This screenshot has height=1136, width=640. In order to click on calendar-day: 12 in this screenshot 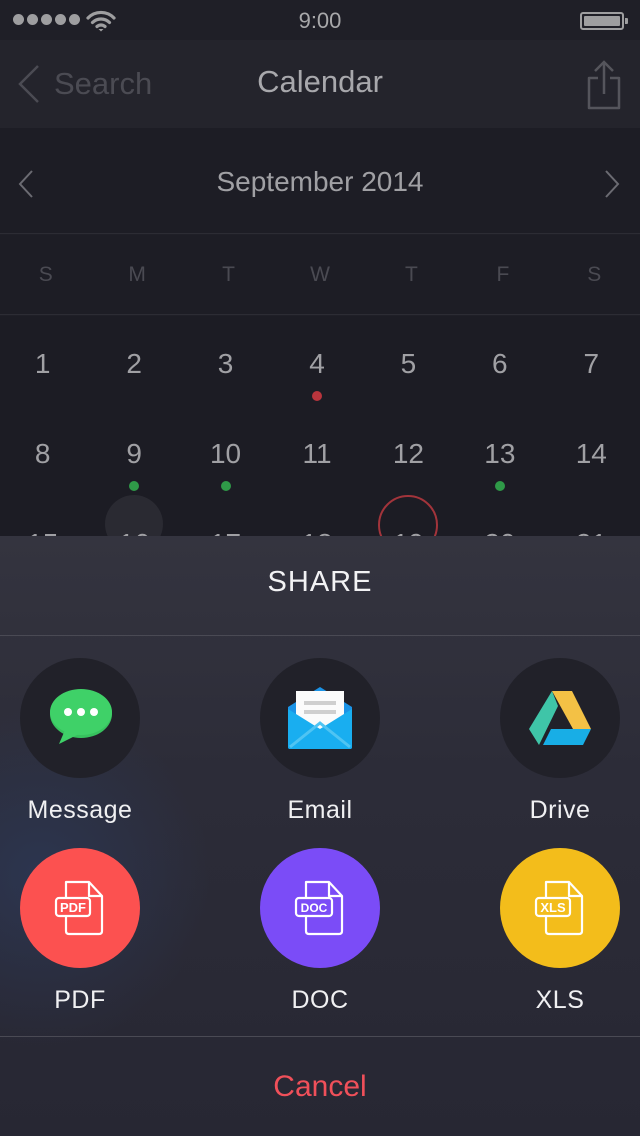, I will do `click(408, 454)`.